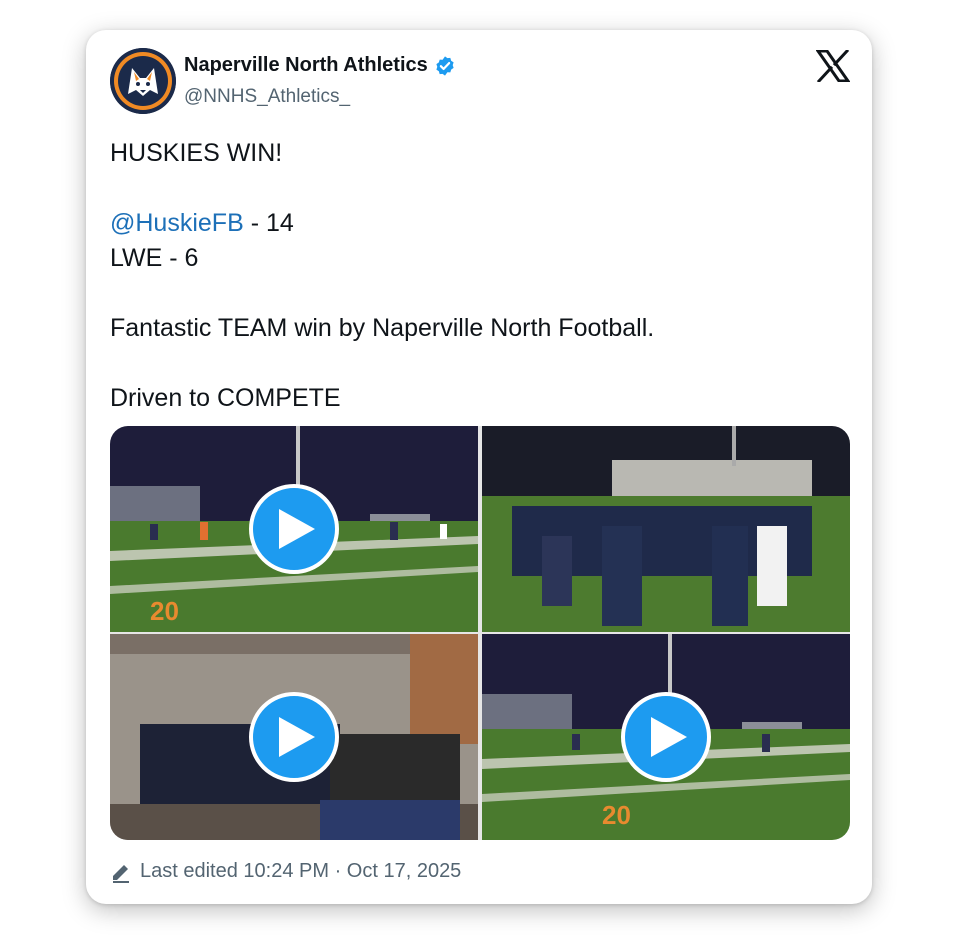  I want to click on tweet-line: @HuskieFB - 14, so click(480, 223).